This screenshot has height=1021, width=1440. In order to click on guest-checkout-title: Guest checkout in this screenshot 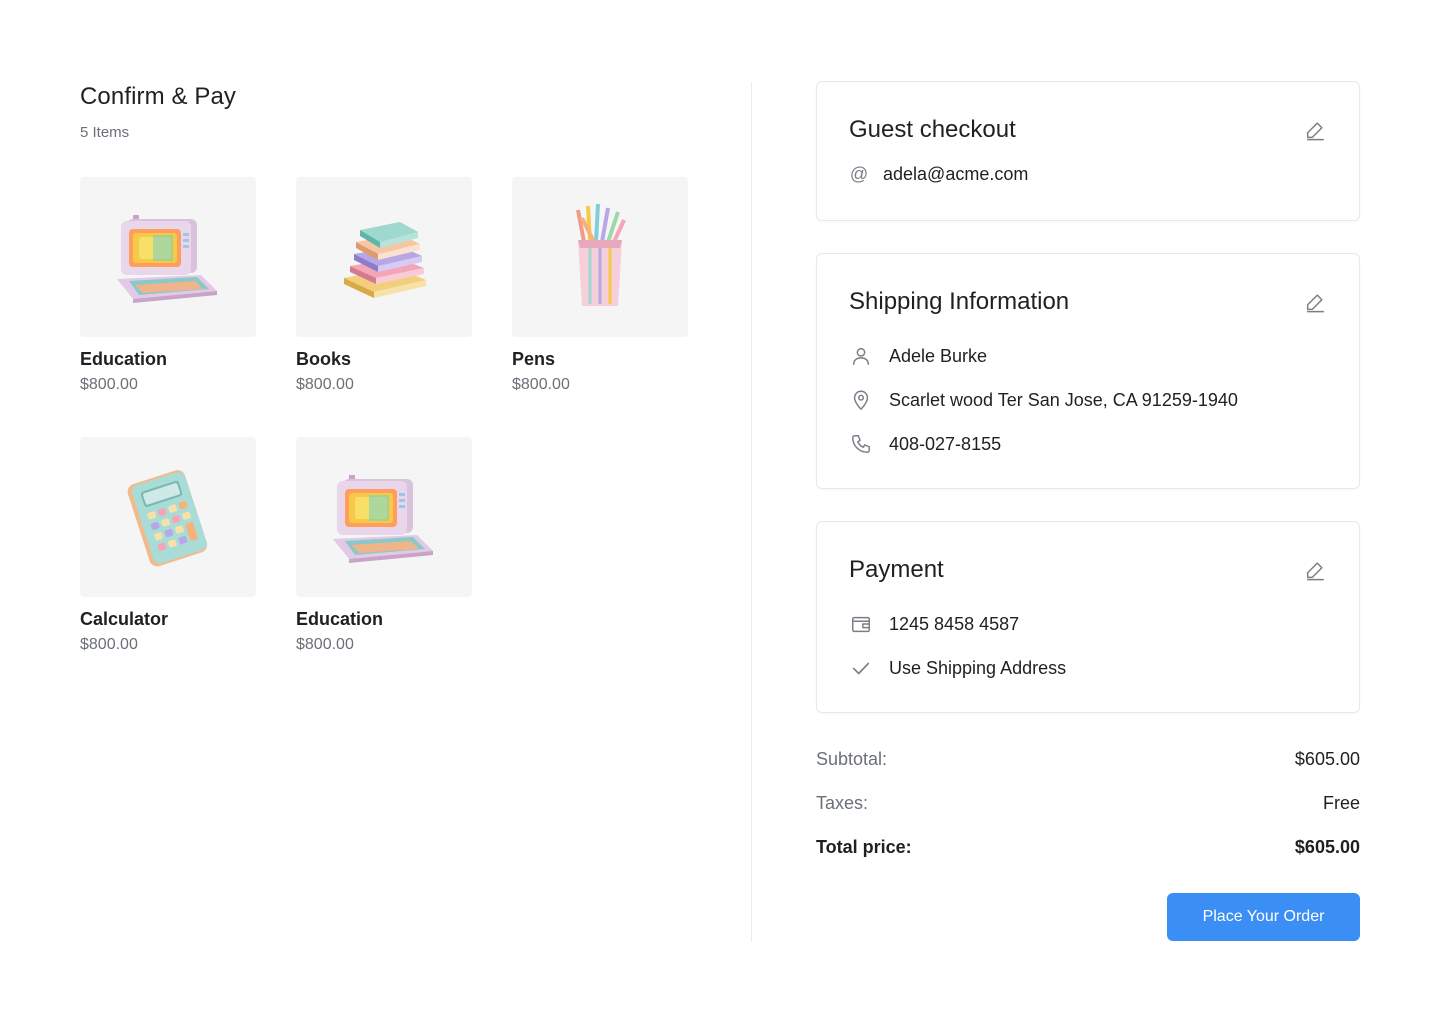, I will do `click(932, 129)`.